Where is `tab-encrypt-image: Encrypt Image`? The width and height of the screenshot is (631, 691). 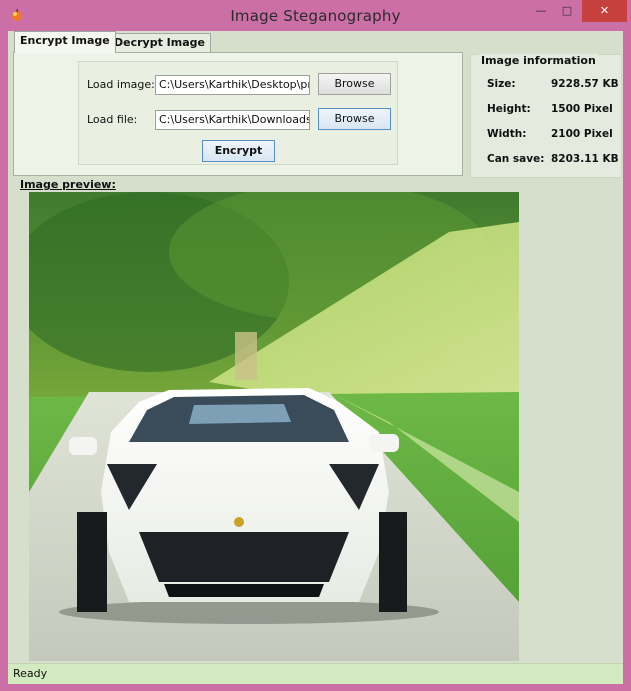 tab-encrypt-image: Encrypt Image is located at coordinates (65, 42).